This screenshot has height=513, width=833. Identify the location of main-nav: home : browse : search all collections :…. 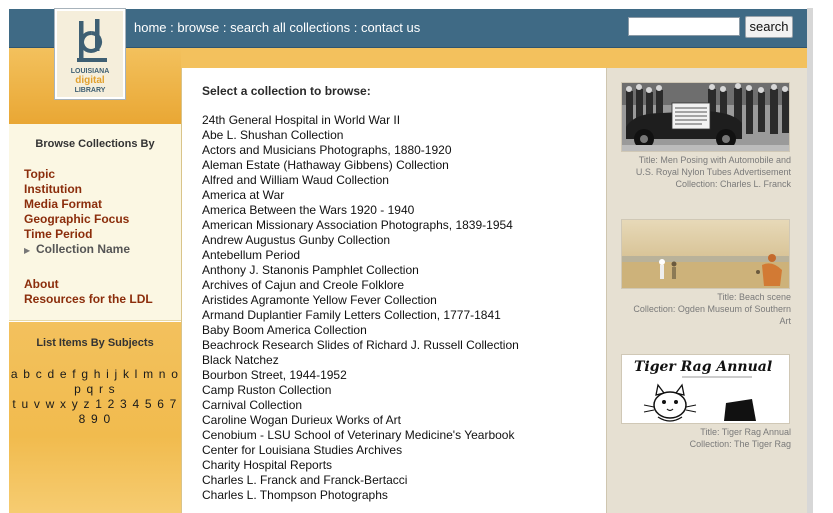
(277, 27).